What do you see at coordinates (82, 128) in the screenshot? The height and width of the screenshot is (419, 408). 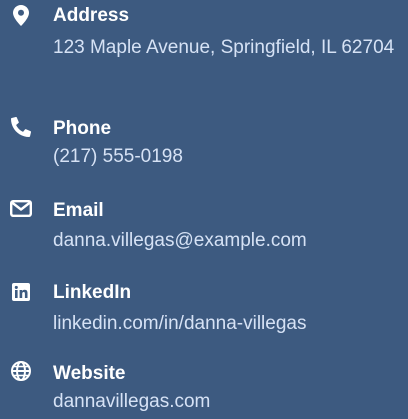 I see `phone-label: Phone` at bounding box center [82, 128].